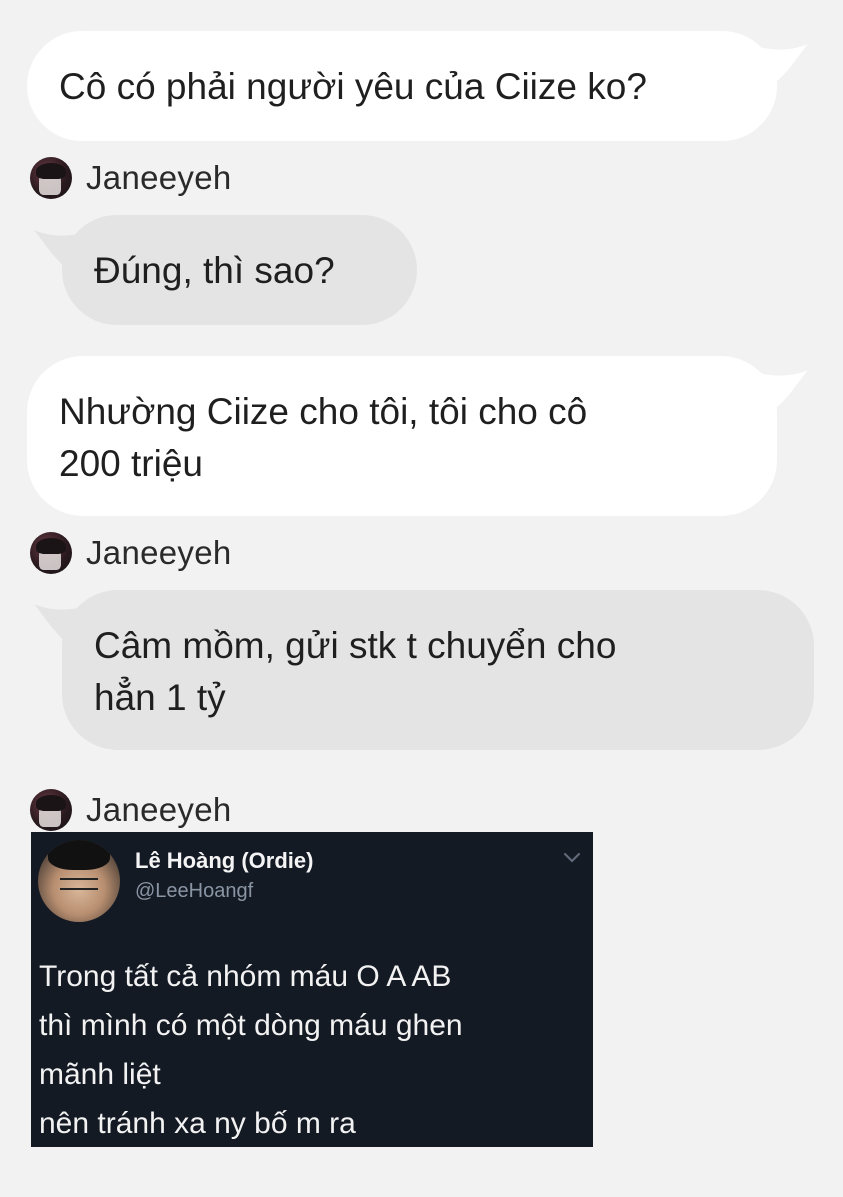 This screenshot has width=843, height=1197. What do you see at coordinates (131, 463) in the screenshot?
I see `message-text-line: 200 triệu` at bounding box center [131, 463].